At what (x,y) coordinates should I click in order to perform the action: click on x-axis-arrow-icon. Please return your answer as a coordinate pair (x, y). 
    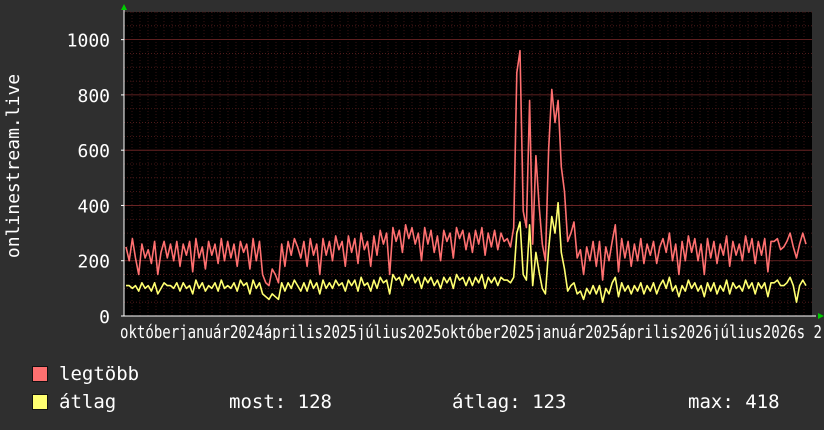
    Looking at the image, I should click on (821, 316).